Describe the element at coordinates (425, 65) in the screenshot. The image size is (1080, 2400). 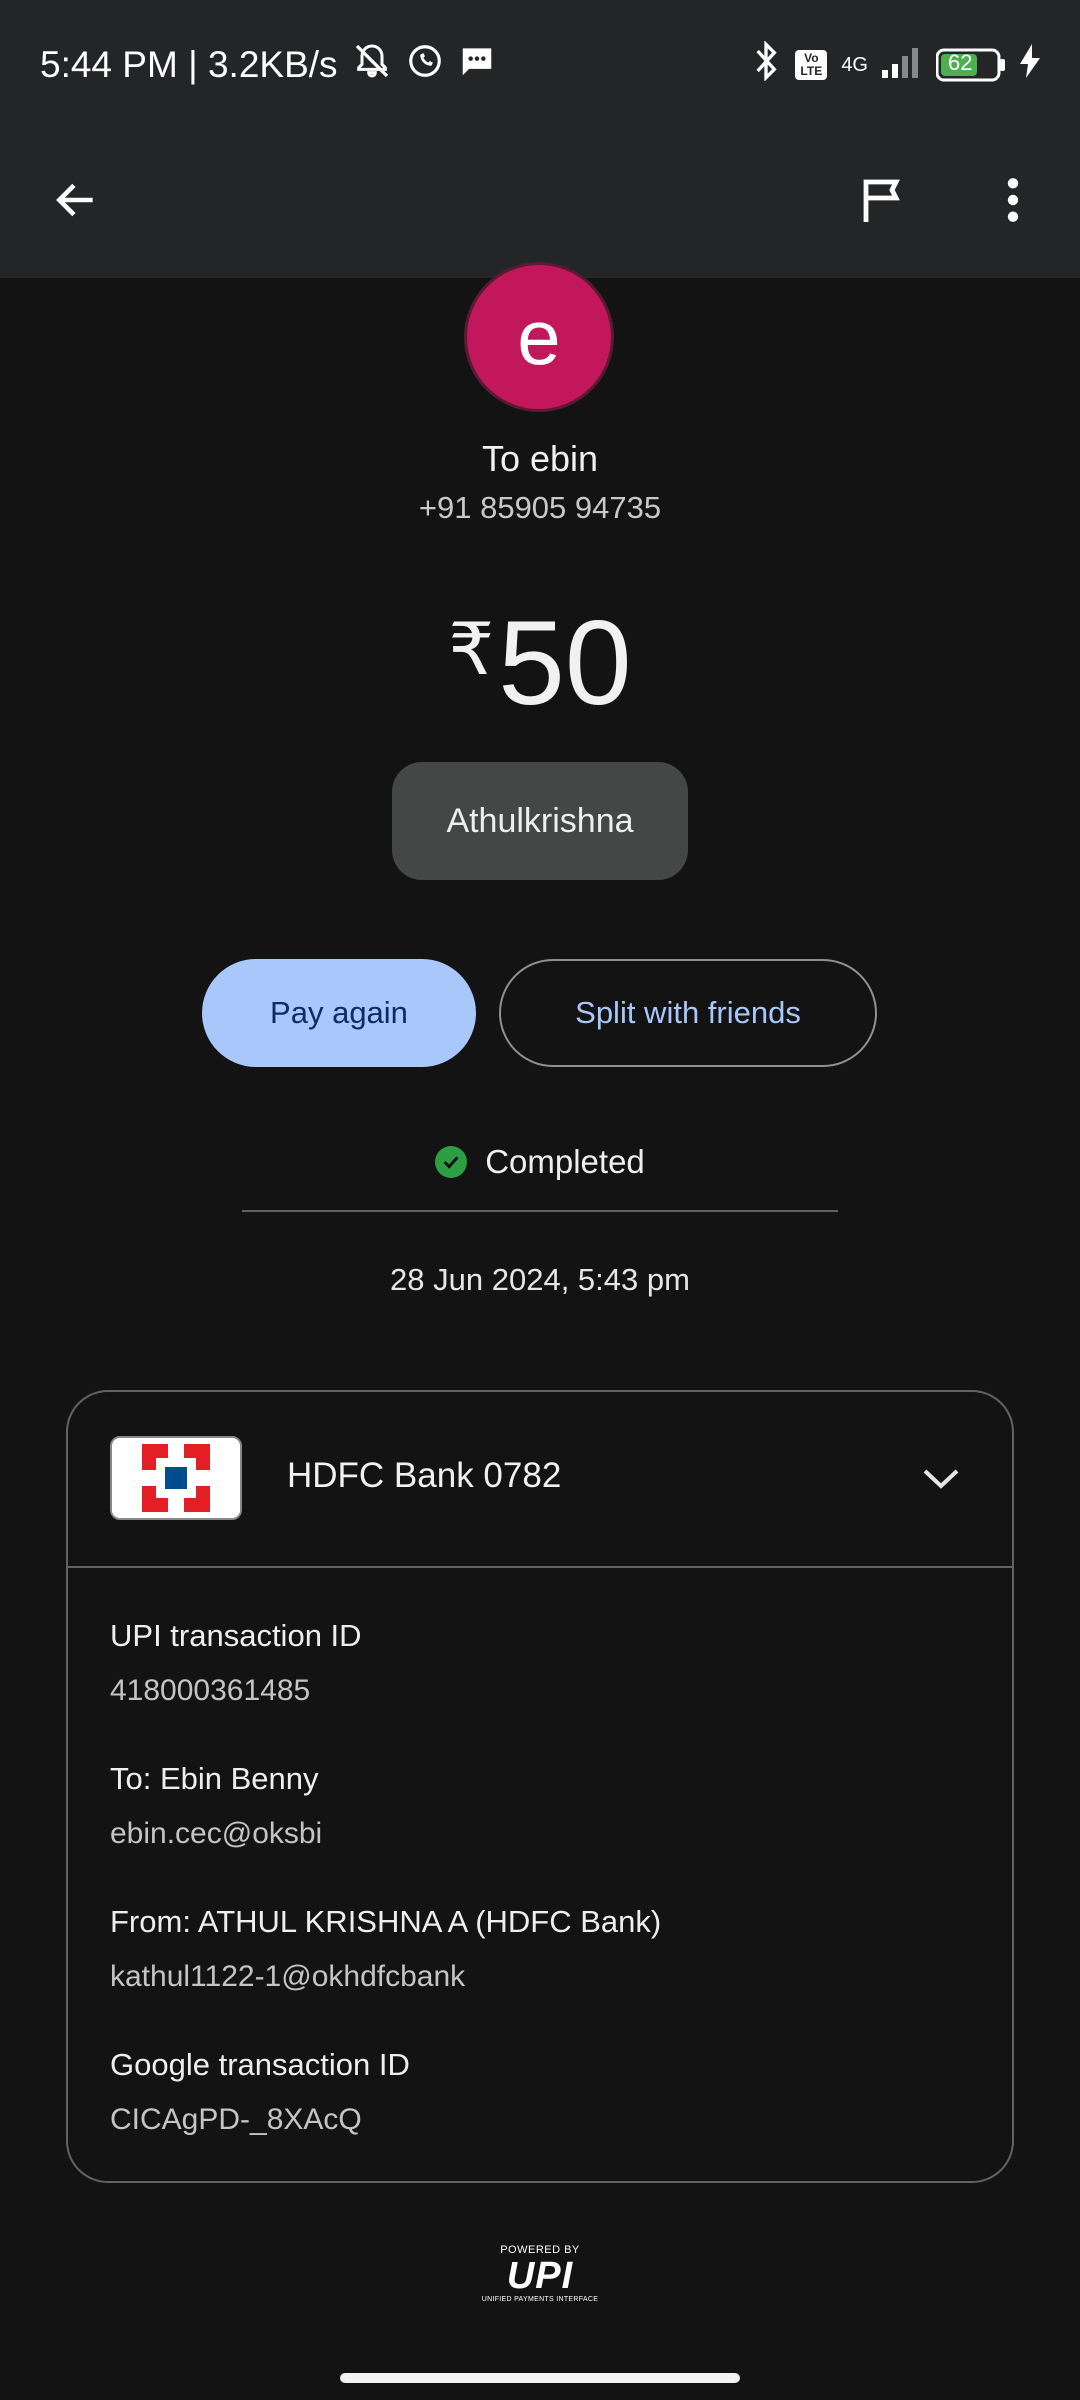
I see `whatsapp-icon` at that location.